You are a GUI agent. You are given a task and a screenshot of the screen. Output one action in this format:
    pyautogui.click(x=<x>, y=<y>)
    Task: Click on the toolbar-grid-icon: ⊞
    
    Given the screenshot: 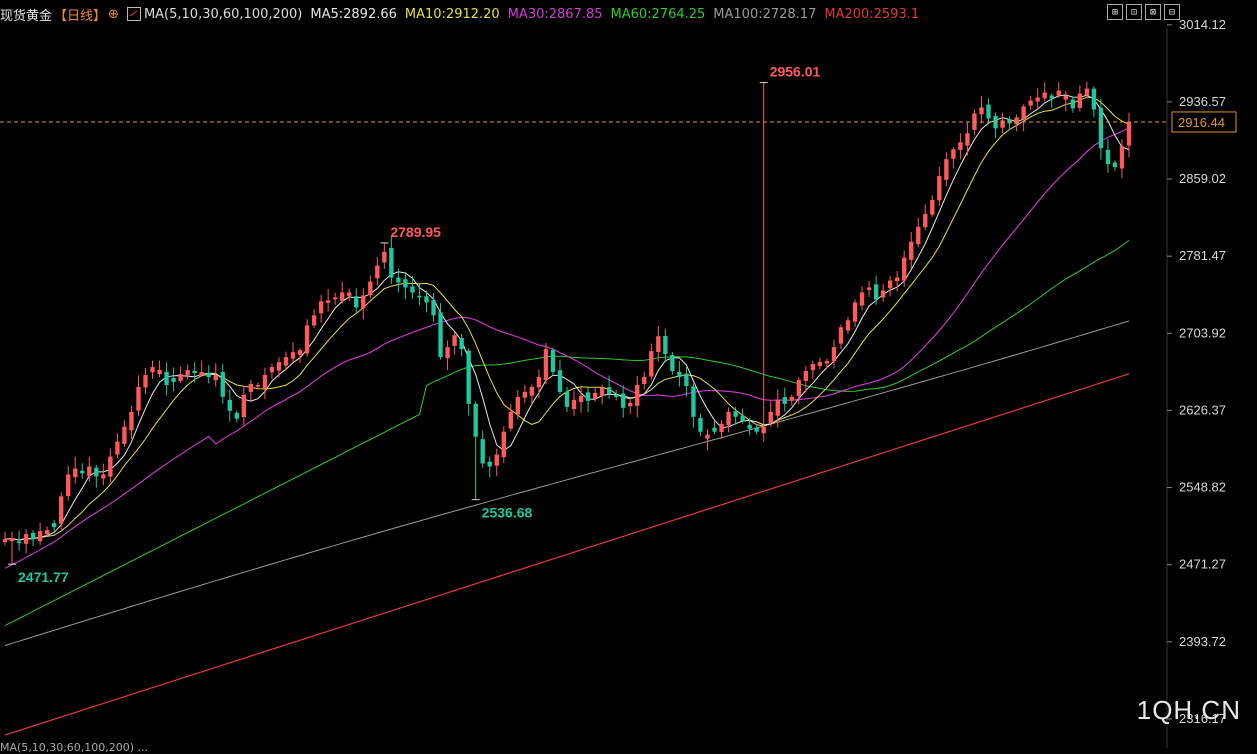 What is the action you would take?
    pyautogui.click(x=1115, y=12)
    